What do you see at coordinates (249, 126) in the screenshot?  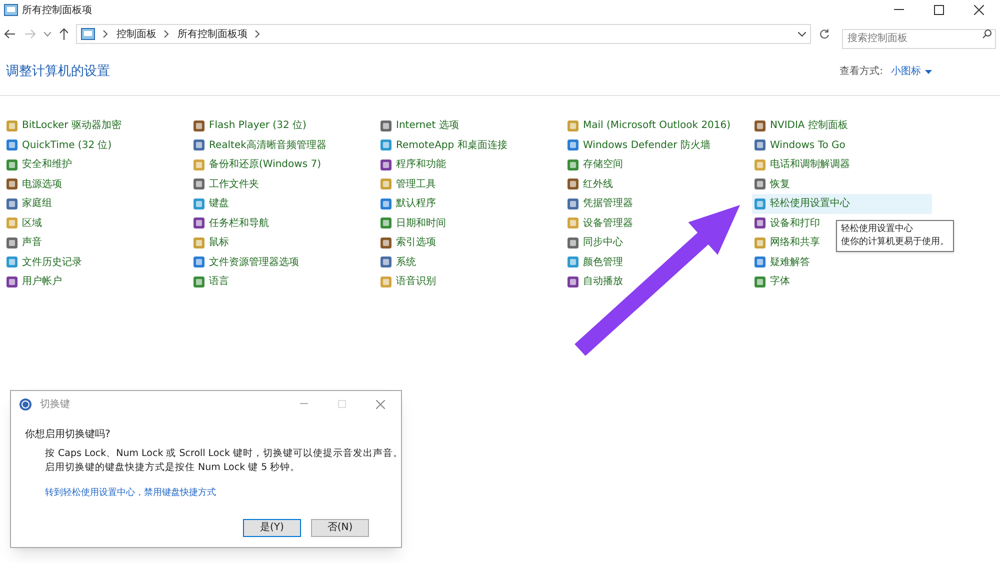 I see `control-panel-item: Flash Player (32 位)` at bounding box center [249, 126].